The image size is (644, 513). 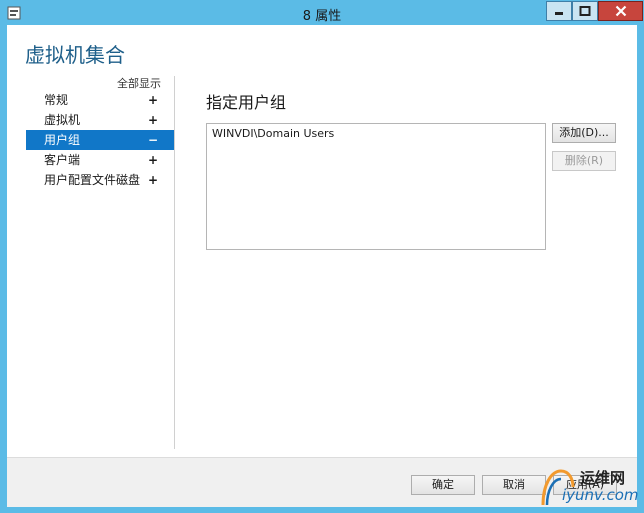 What do you see at coordinates (100, 100) in the screenshot?
I see `sidebar-item-general: 常规 +` at bounding box center [100, 100].